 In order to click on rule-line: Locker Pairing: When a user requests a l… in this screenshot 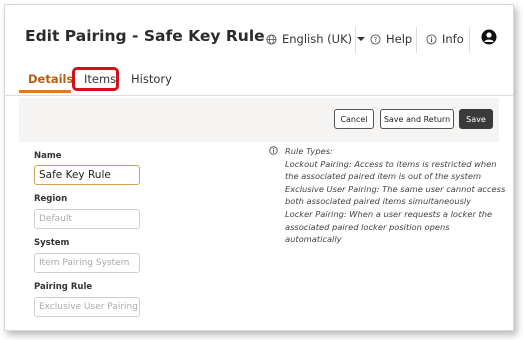, I will do `click(389, 213)`.